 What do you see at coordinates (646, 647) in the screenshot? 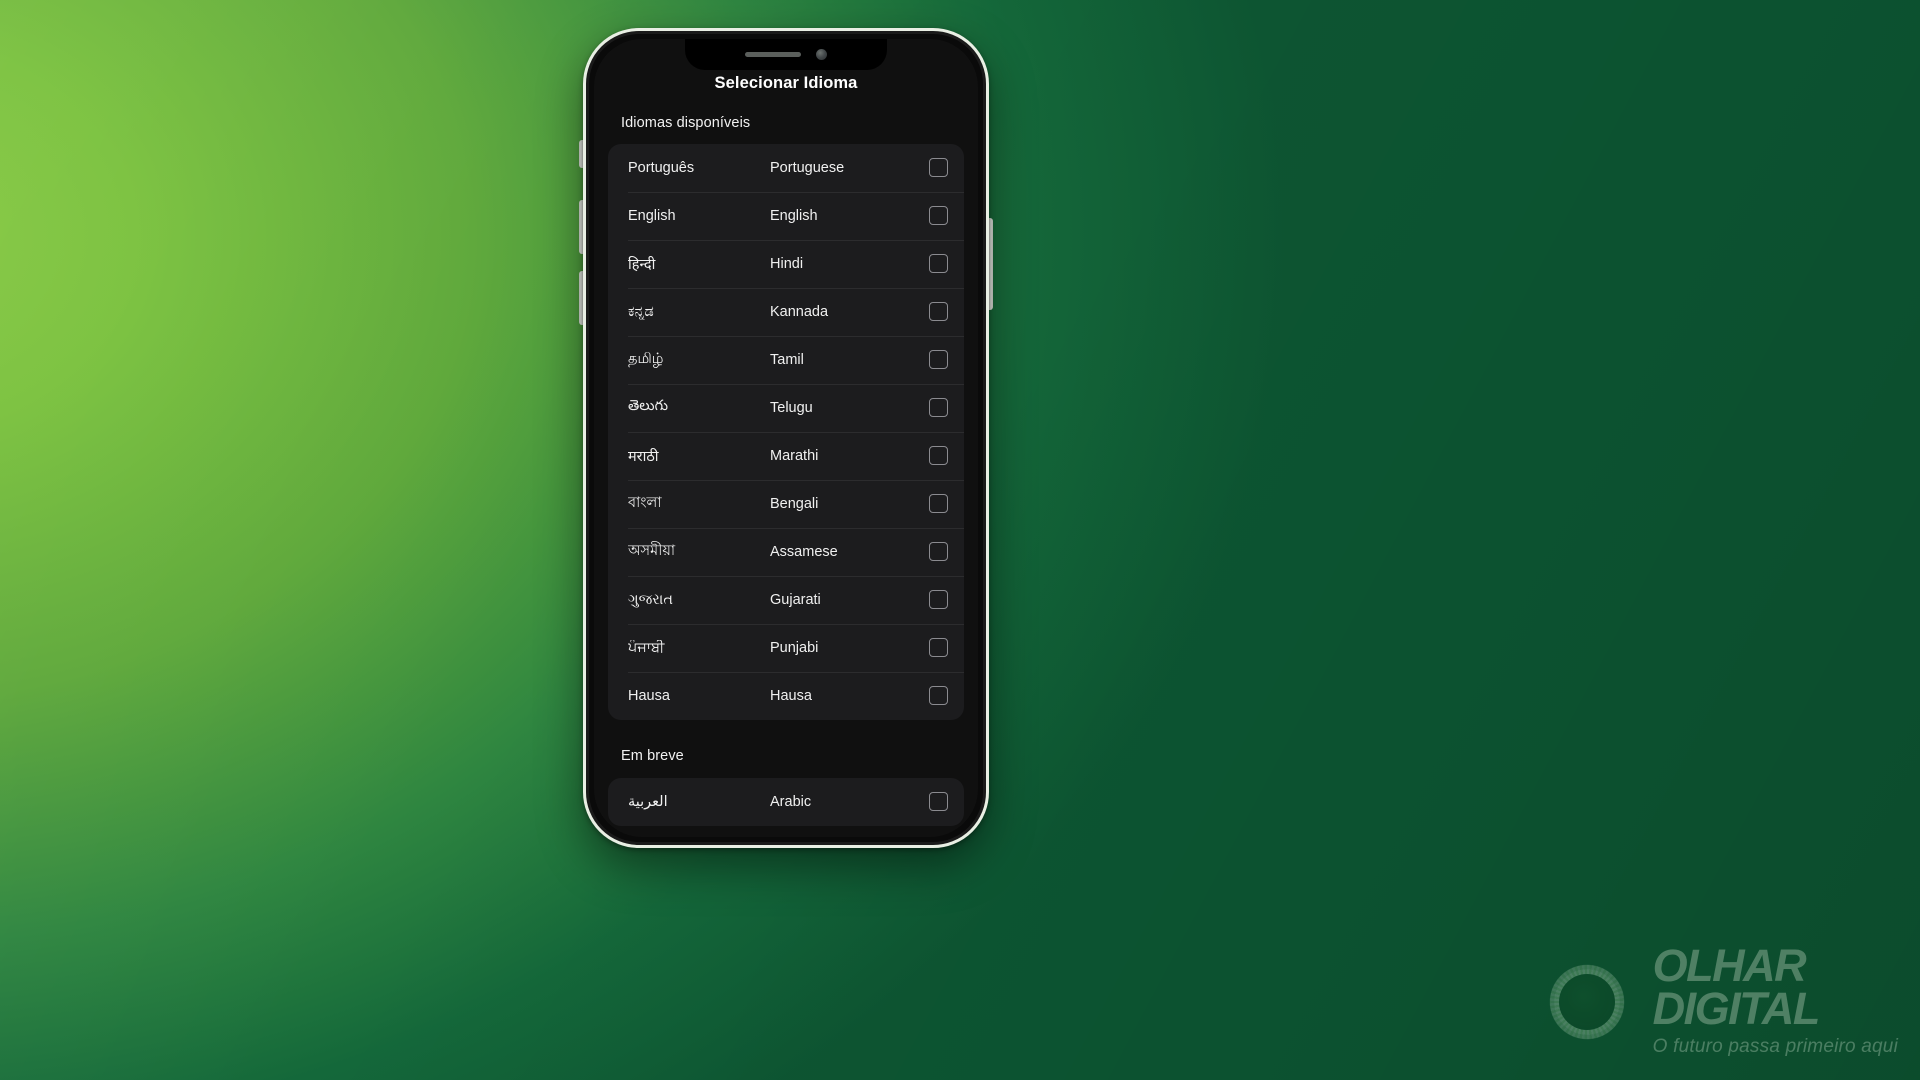
I see `language-native-name: ਪੰਜਾਬੀ` at bounding box center [646, 647].